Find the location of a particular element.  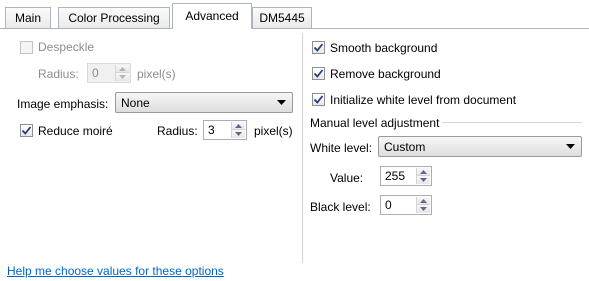

tab-strip-divider is located at coordinates (294, 28).